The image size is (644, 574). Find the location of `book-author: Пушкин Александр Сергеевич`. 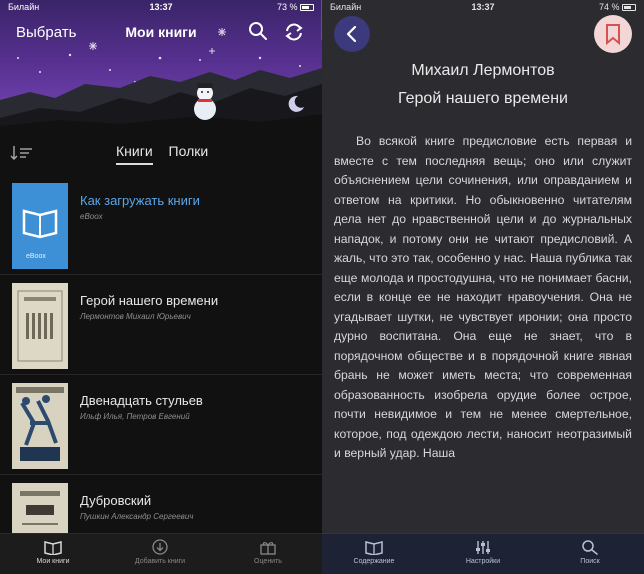

book-author: Пушкин Александр Сергеевич is located at coordinates (137, 516).